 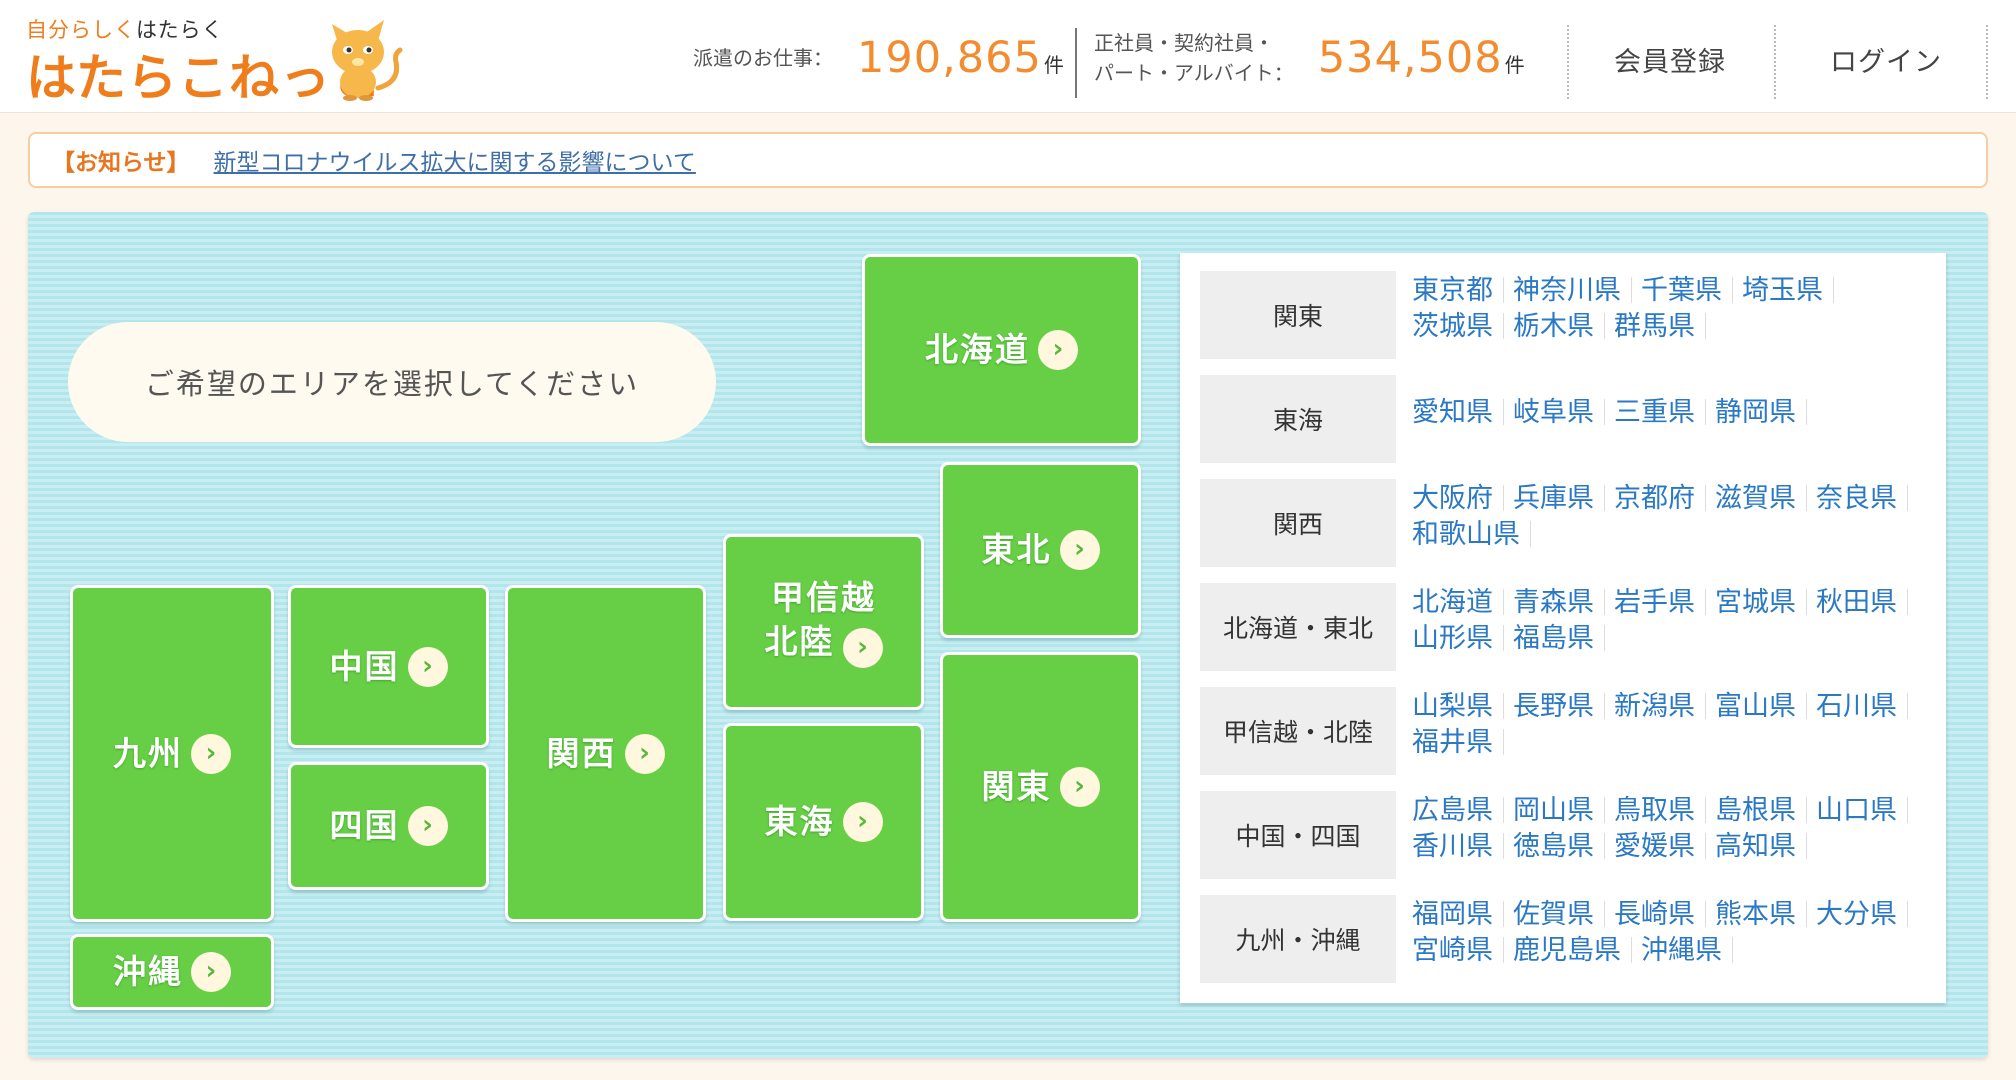 I want to click on pref-link: 福島県, so click(x=1563, y=638).